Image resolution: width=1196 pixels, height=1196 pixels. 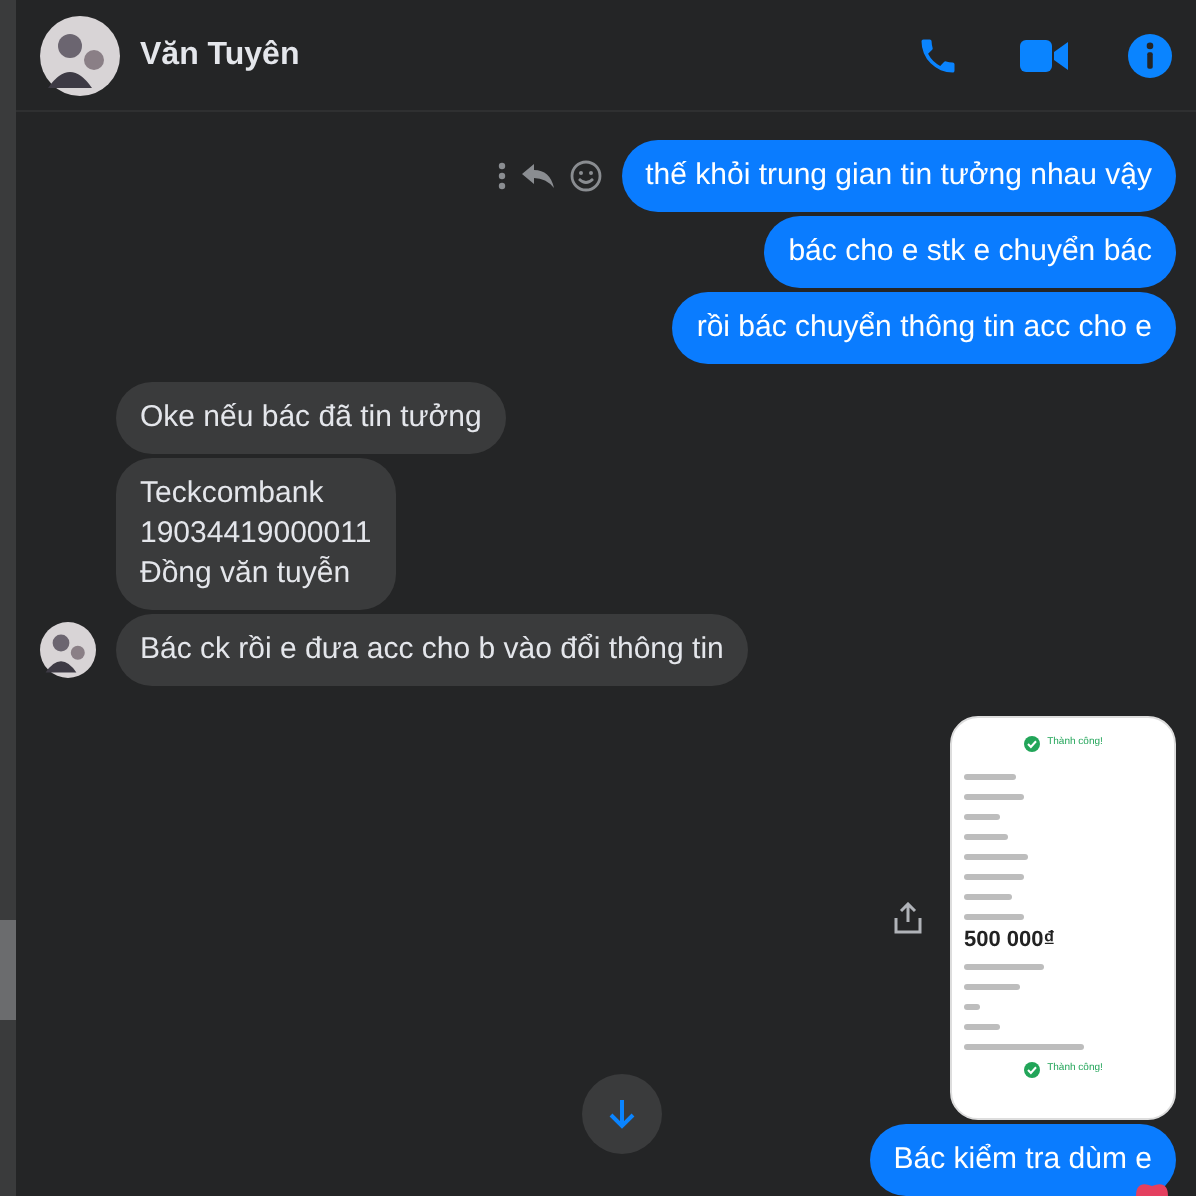 What do you see at coordinates (1022, 1160) in the screenshot?
I see `message-bubble: Bác kiểm tra dùm e` at bounding box center [1022, 1160].